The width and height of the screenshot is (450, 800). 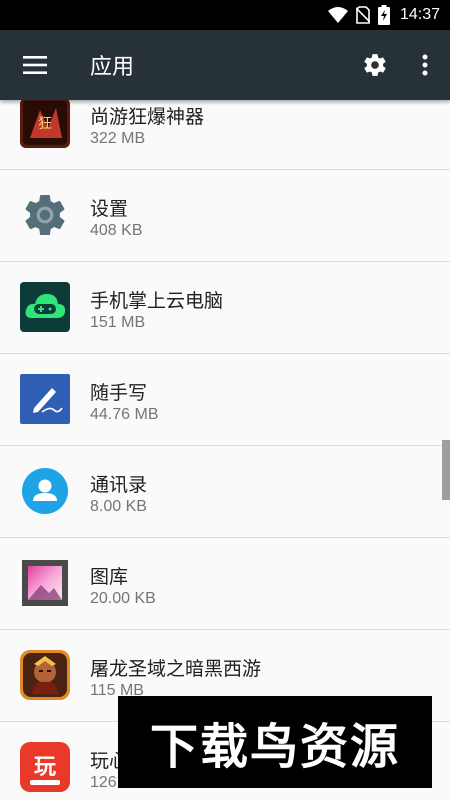 What do you see at coordinates (45, 491) in the screenshot?
I see `contacts-person-icon` at bounding box center [45, 491].